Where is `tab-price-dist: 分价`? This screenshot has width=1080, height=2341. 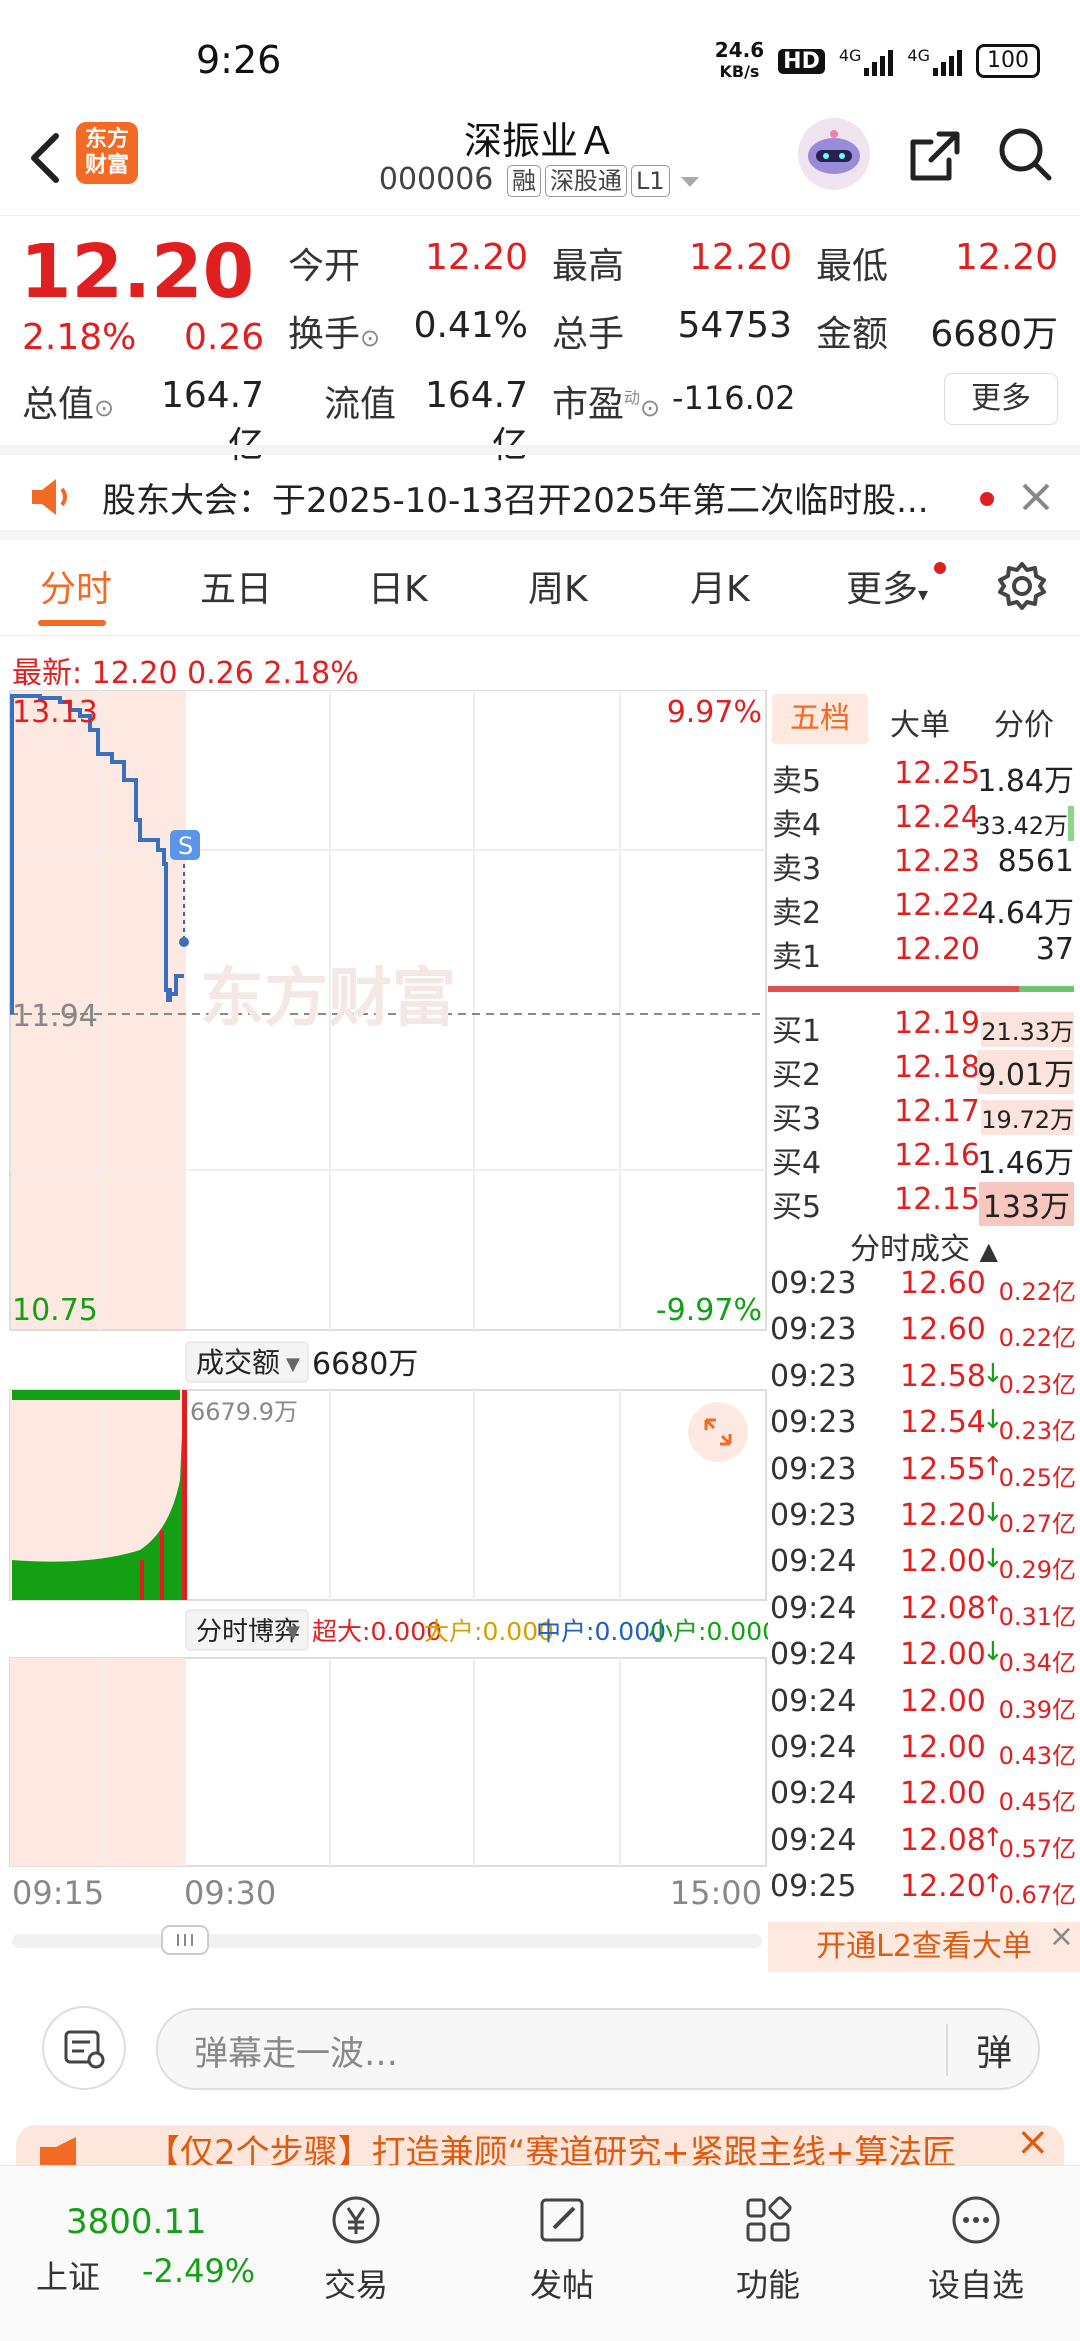
tab-price-dist: 分价 is located at coordinates (1024, 722).